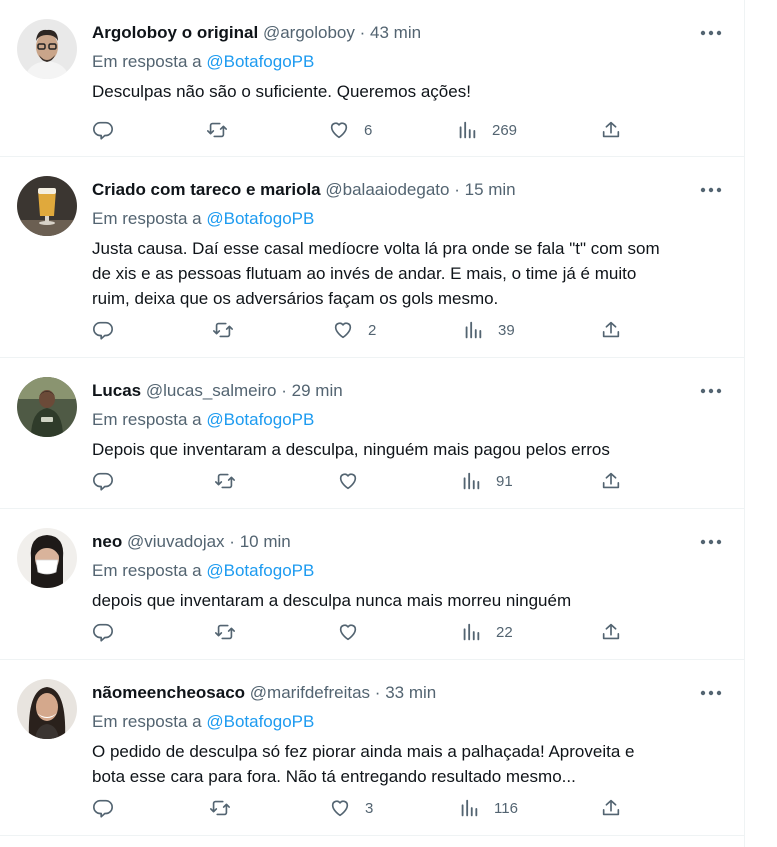 Image resolution: width=777 pixels, height=847 pixels. What do you see at coordinates (265, 541) in the screenshot?
I see `timestamp: 10 min` at bounding box center [265, 541].